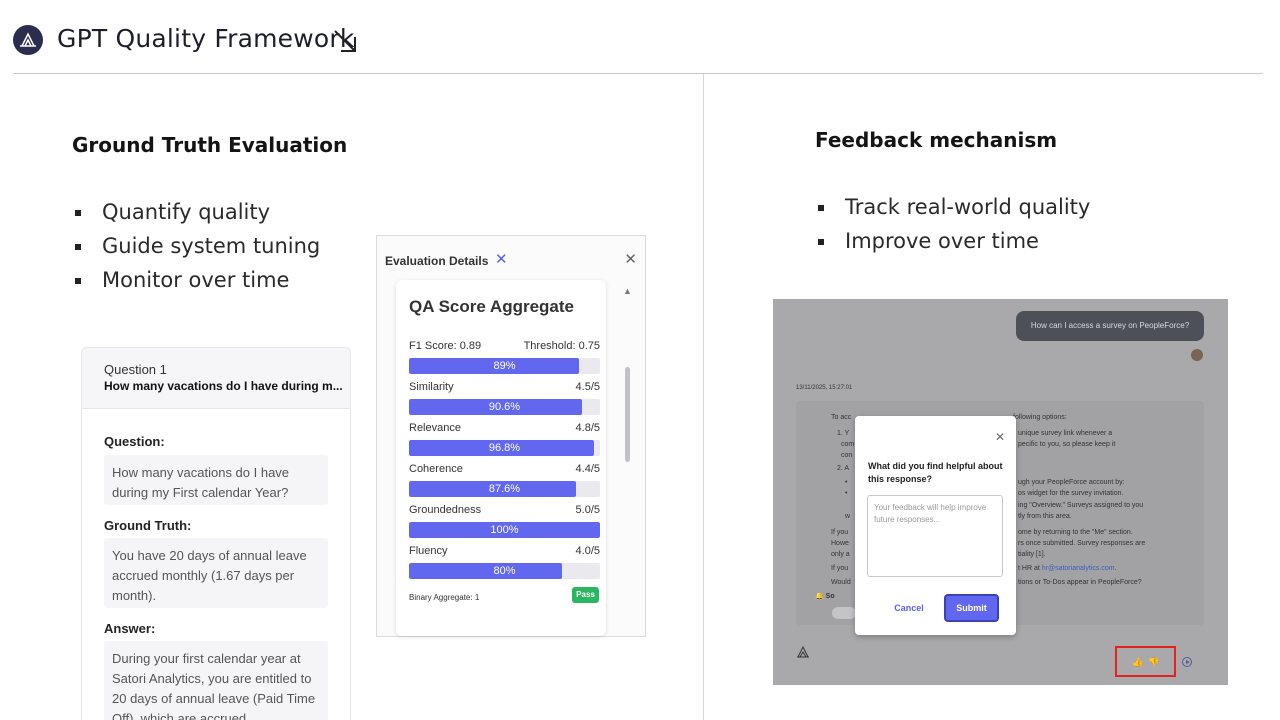 The height and width of the screenshot is (720, 1280). What do you see at coordinates (196, 212) in the screenshot?
I see `bullet-item: Quantify quality` at bounding box center [196, 212].